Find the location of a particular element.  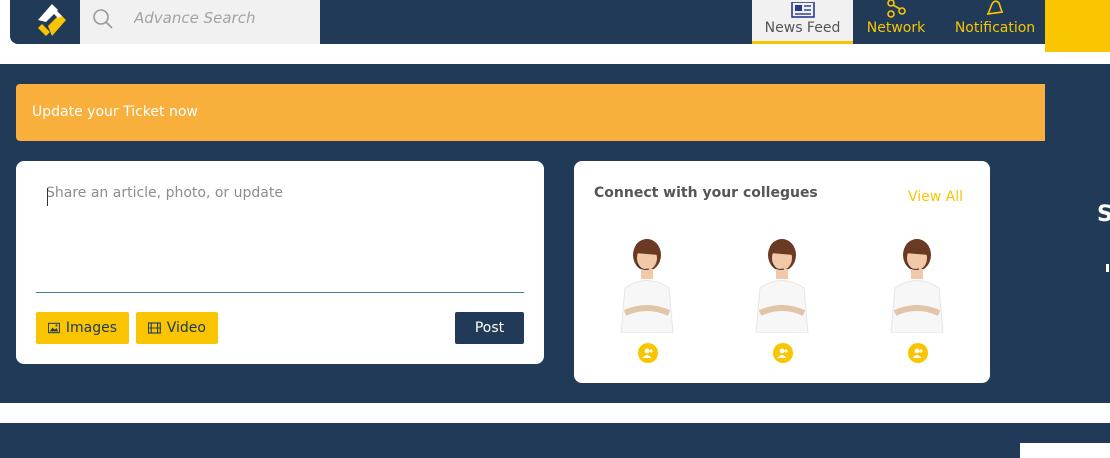

video-label: Video is located at coordinates (186, 328).